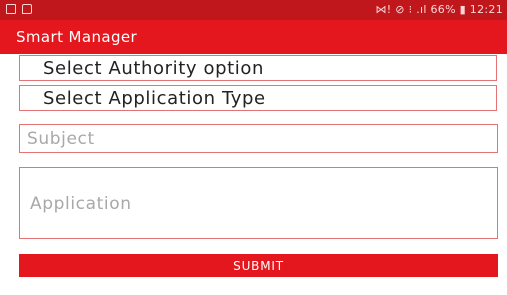 Image resolution: width=507 pixels, height=295 pixels. What do you see at coordinates (253, 10) in the screenshot?
I see `status-bar: ⋈! ⊘ ⁝ .ıl 66% ▮ 12:21` at bounding box center [253, 10].